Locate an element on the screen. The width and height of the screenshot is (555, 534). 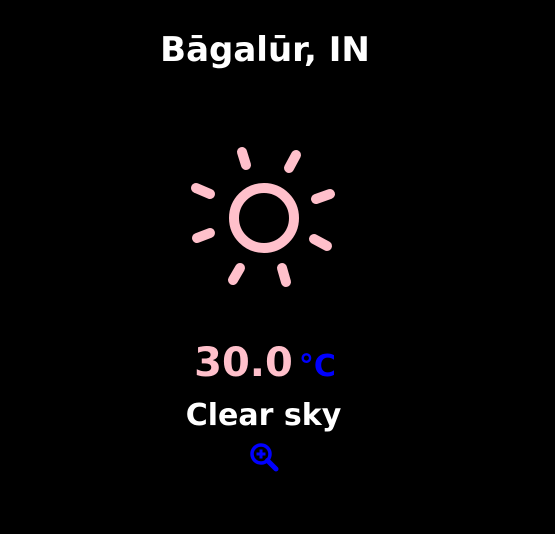
temperature-display: 30.0 °C is located at coordinates (265, 363).